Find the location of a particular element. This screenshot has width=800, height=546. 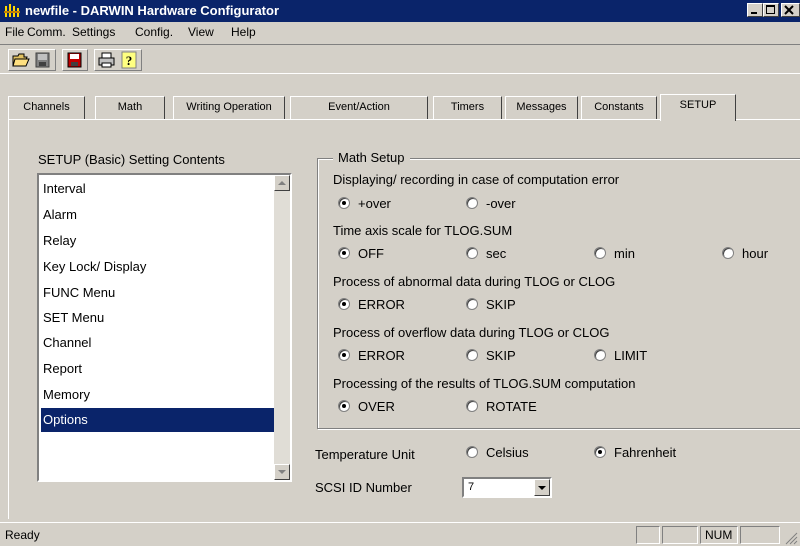

menu-config: Config. is located at coordinates (154, 32).